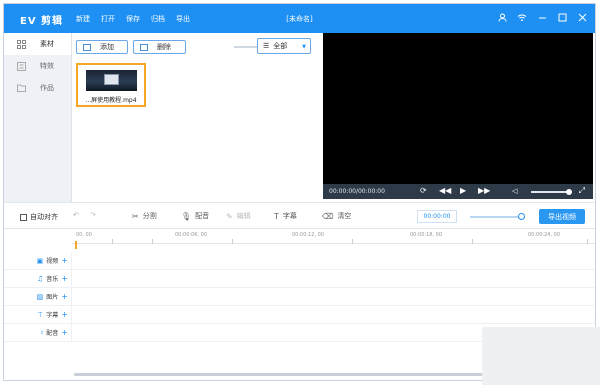 This screenshot has width=600, height=385. What do you see at coordinates (582, 17) in the screenshot?
I see `close-icon` at bounding box center [582, 17].